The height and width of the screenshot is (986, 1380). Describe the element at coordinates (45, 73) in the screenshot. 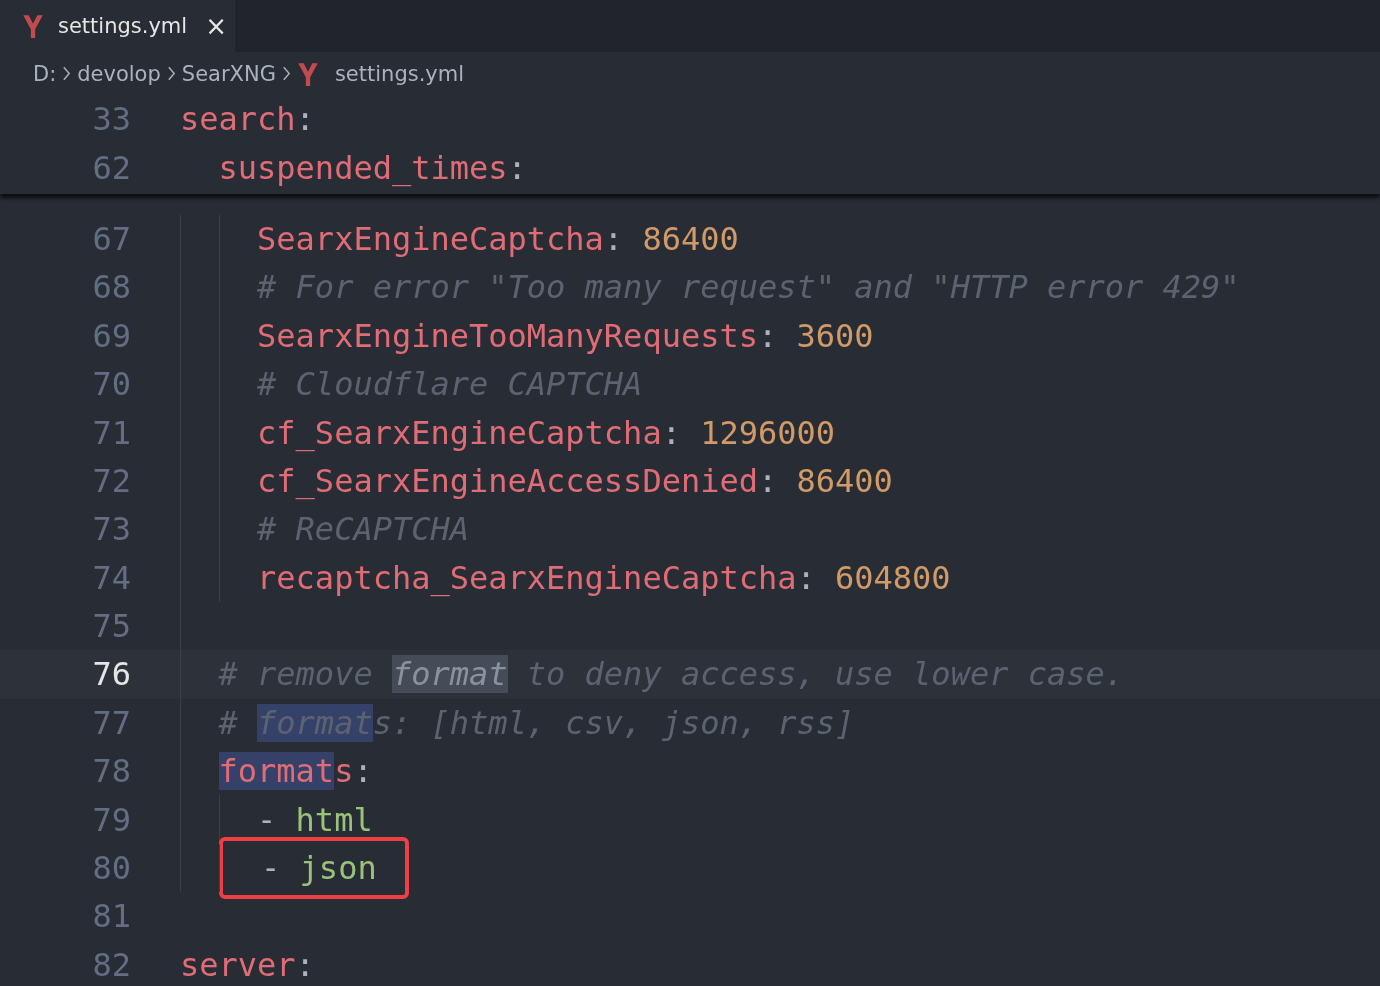

I see `breadcrumb-item: D:` at that location.